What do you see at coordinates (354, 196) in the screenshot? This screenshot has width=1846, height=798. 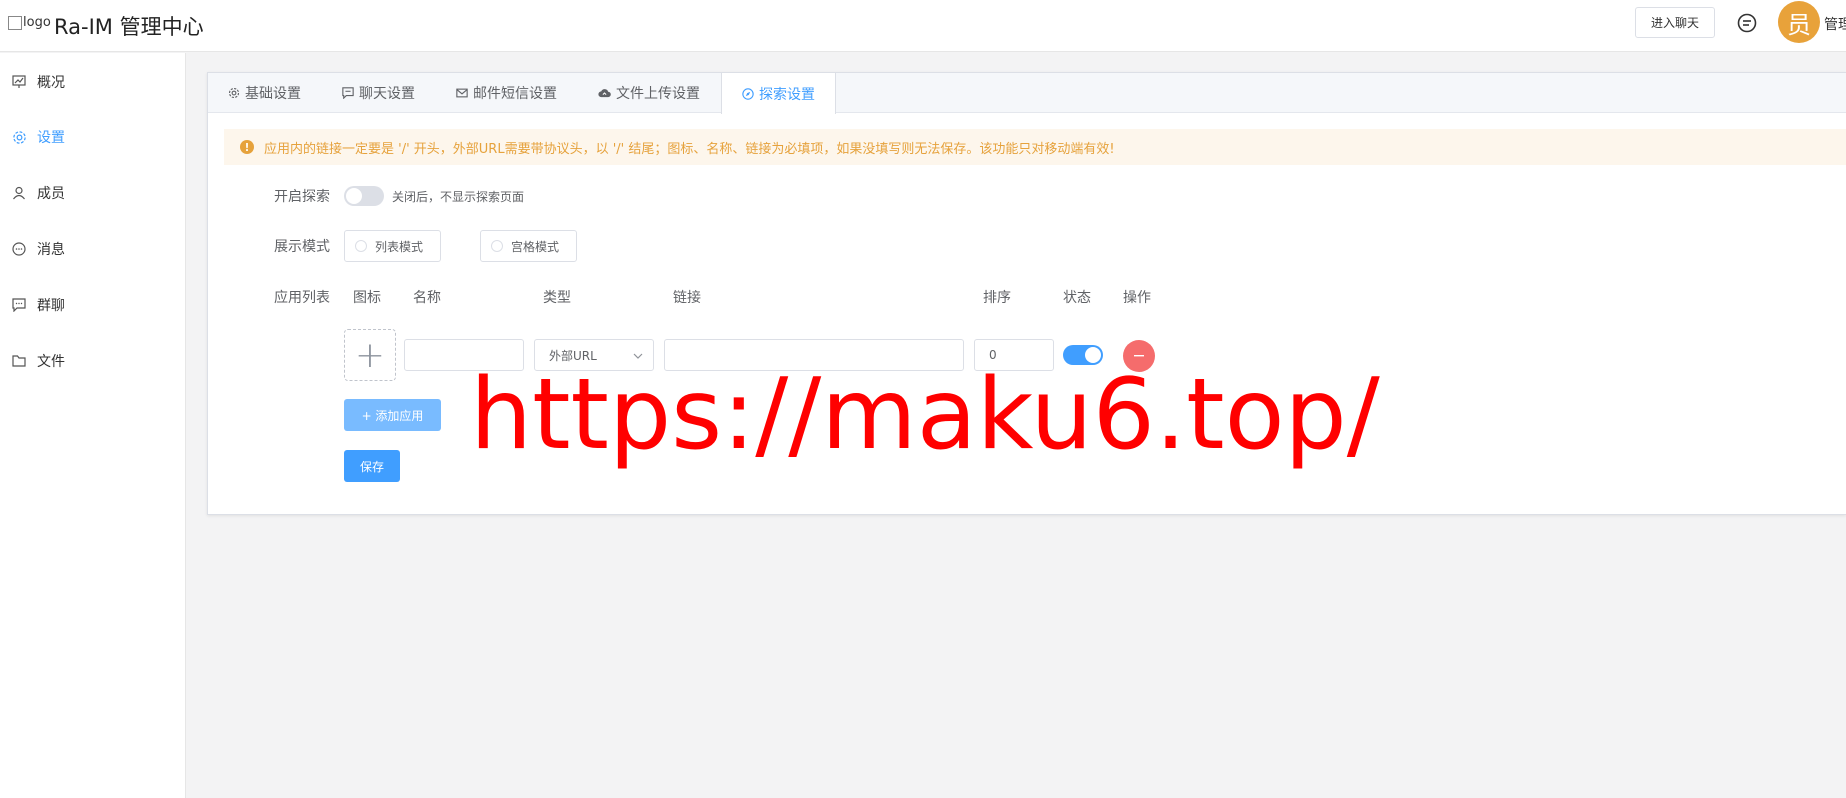 I see `switch-knob` at bounding box center [354, 196].